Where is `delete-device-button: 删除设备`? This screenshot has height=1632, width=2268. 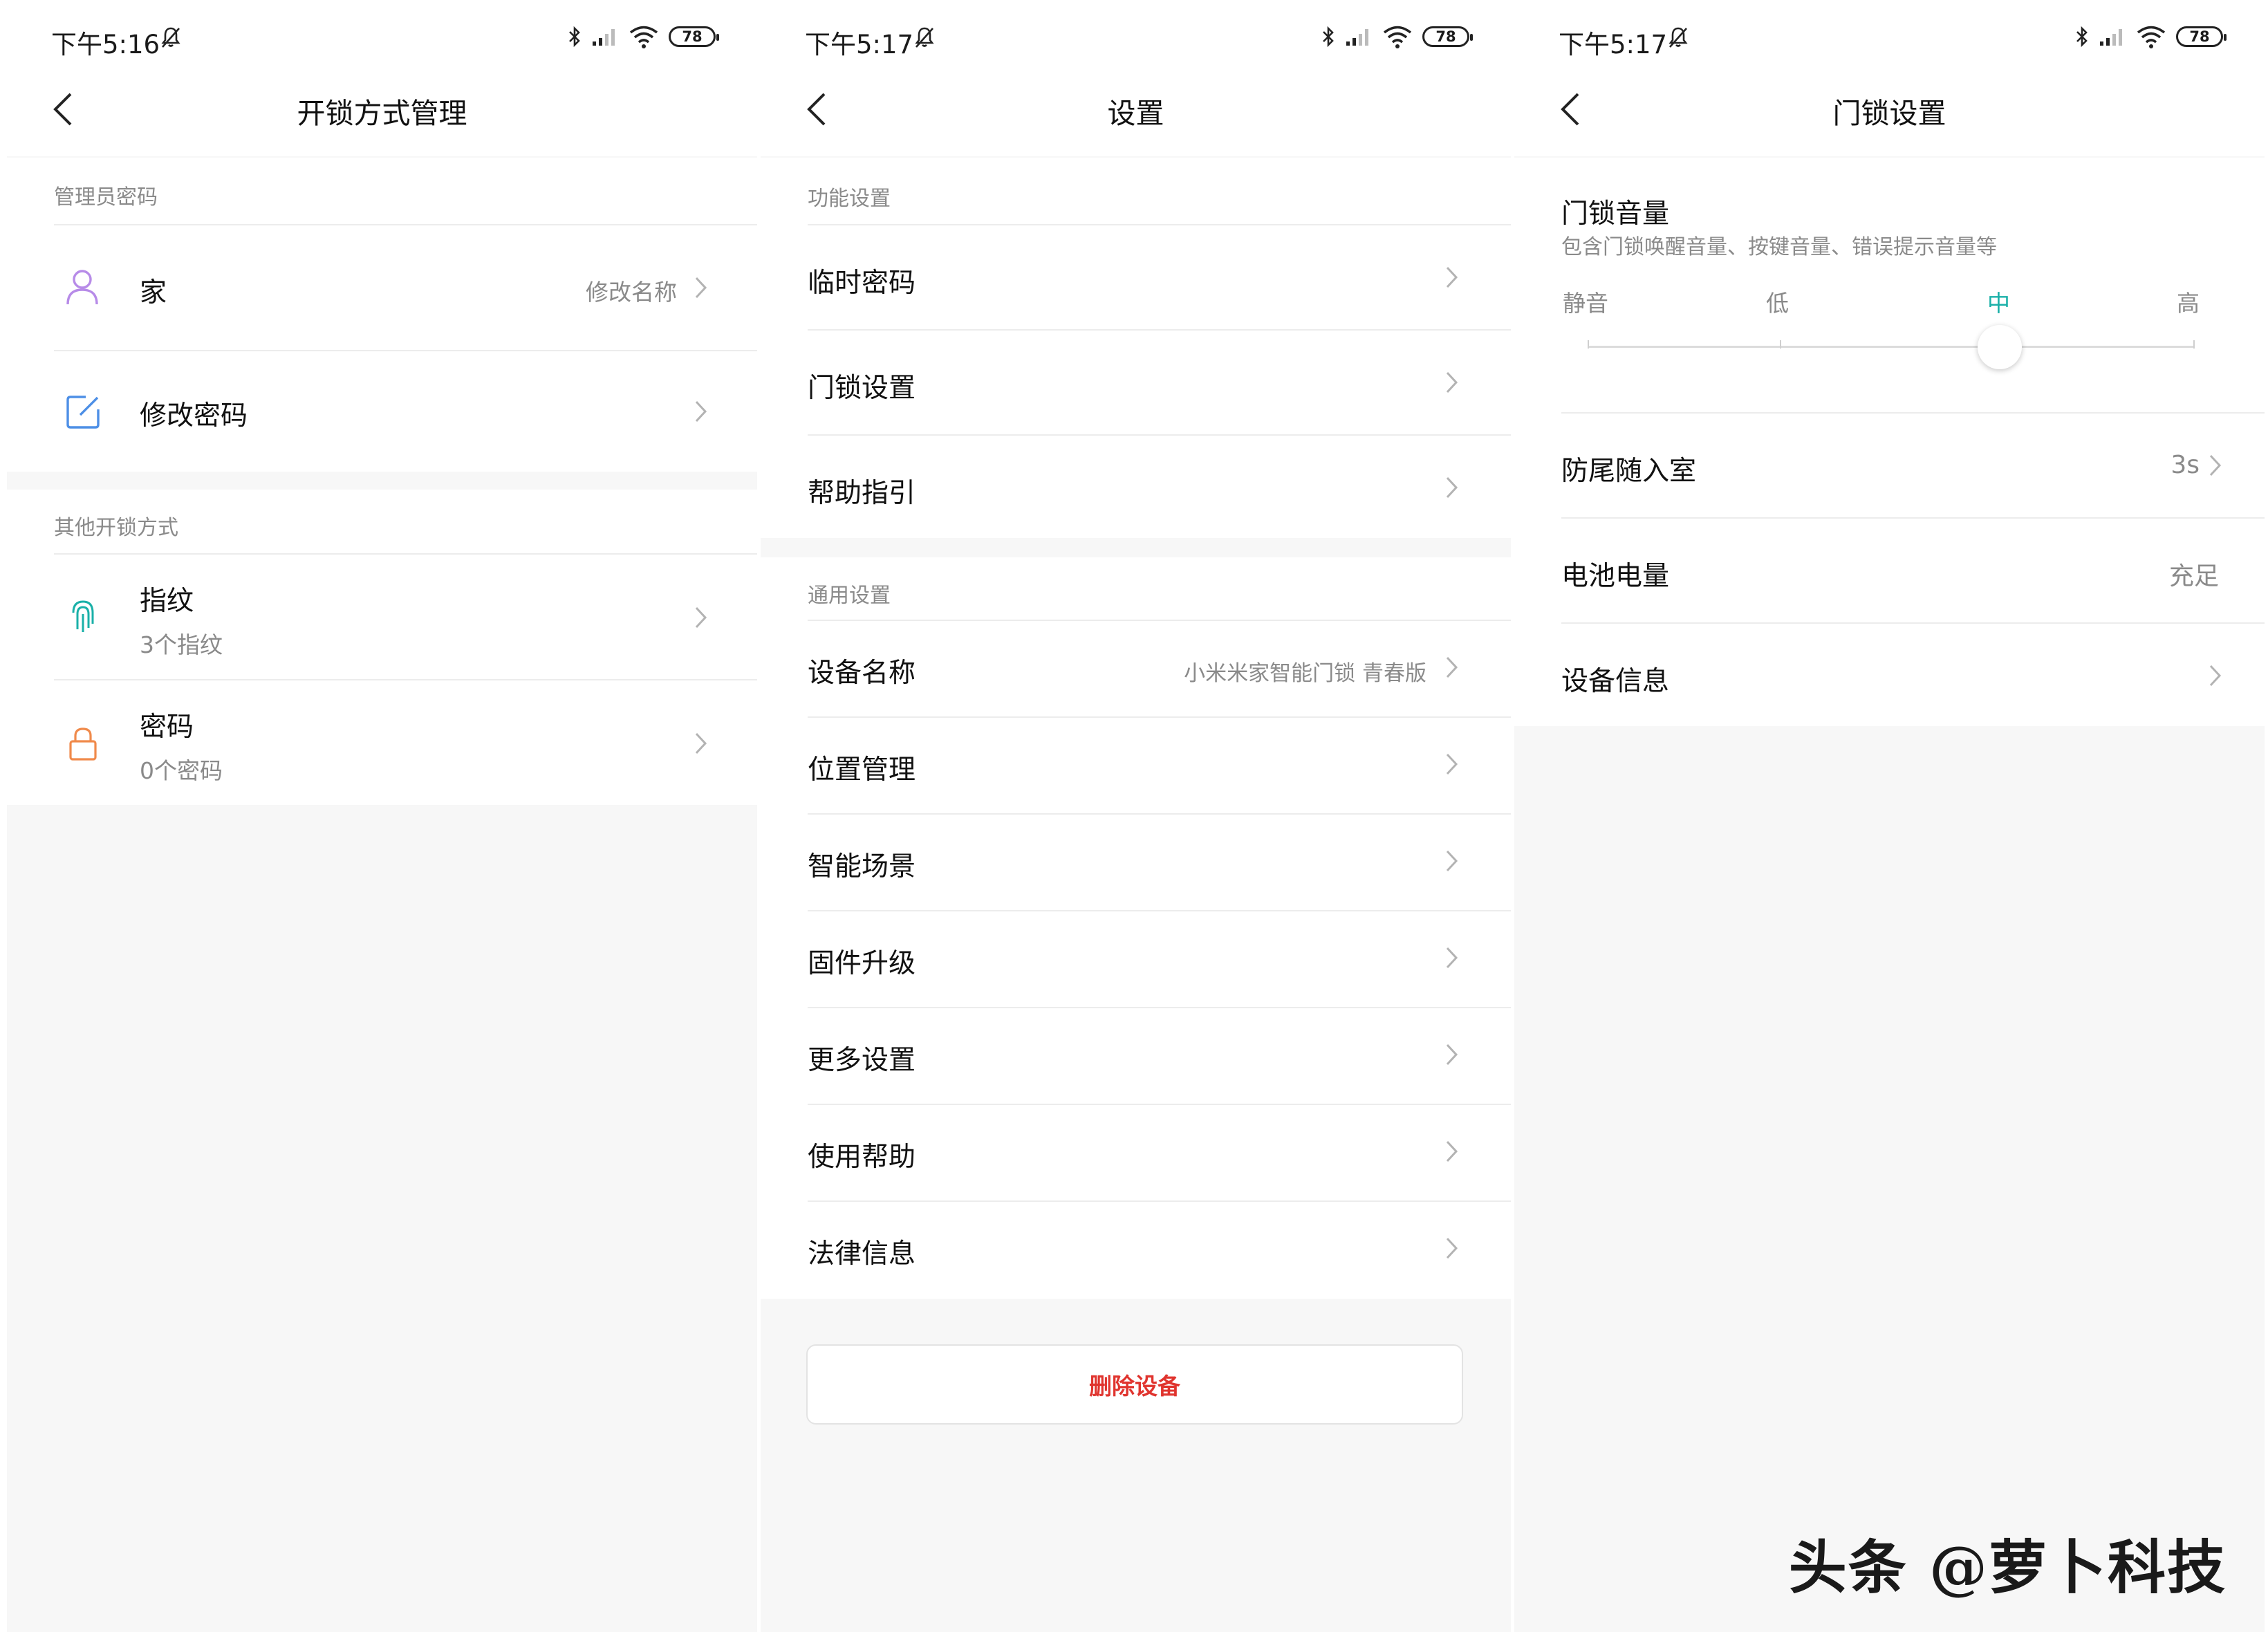
delete-device-button: 删除设备 is located at coordinates (1134, 1384).